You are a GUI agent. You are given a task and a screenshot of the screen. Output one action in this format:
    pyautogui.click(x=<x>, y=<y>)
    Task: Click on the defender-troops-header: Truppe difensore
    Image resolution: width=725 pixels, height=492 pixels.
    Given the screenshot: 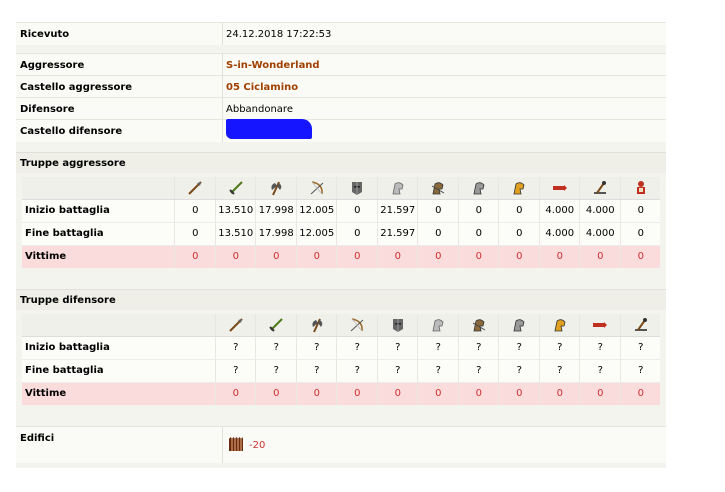 What is the action you would take?
    pyautogui.click(x=341, y=299)
    